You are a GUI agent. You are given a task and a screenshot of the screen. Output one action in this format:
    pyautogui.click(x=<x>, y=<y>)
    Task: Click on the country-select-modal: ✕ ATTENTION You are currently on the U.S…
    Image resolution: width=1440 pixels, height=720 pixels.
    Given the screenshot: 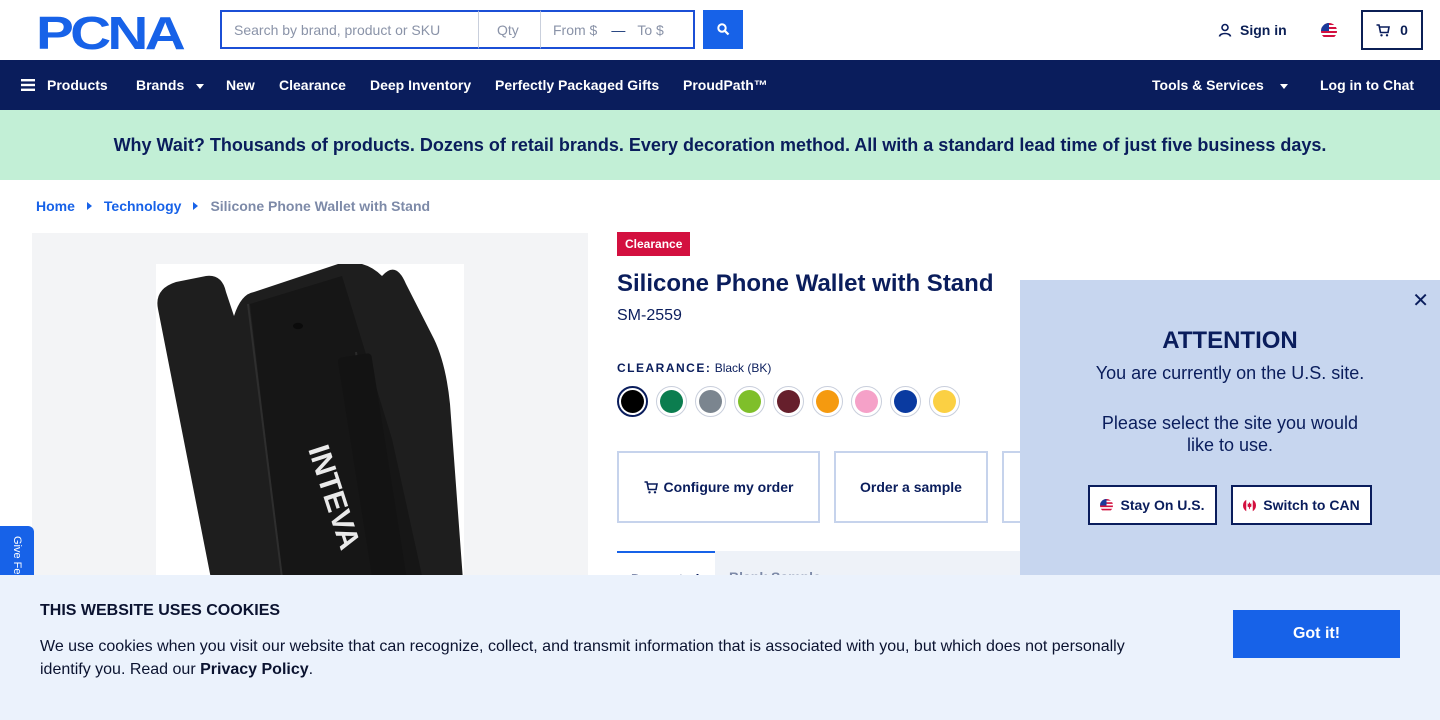 What is the action you would take?
    pyautogui.click(x=1230, y=429)
    